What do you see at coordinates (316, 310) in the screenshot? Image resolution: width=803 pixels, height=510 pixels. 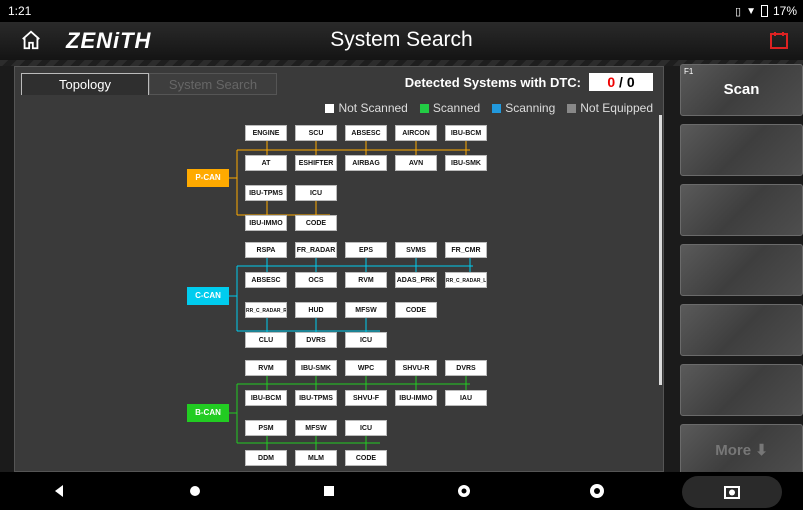 I see `module-node: HUD` at bounding box center [316, 310].